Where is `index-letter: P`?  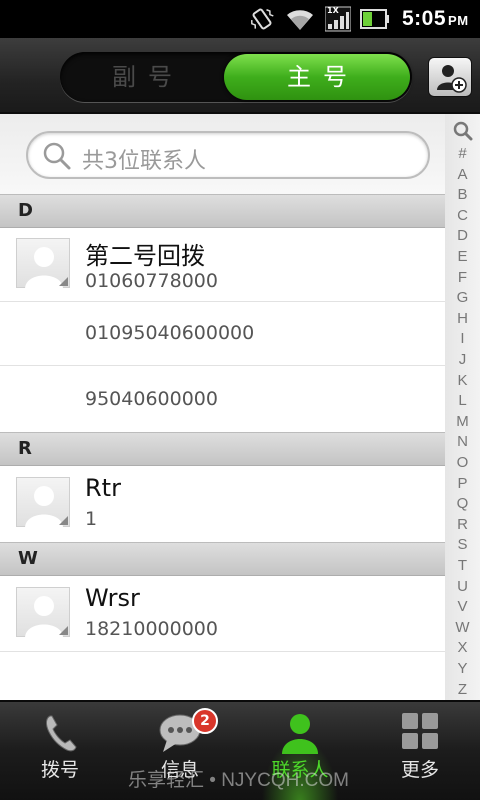 index-letter: P is located at coordinates (462, 483).